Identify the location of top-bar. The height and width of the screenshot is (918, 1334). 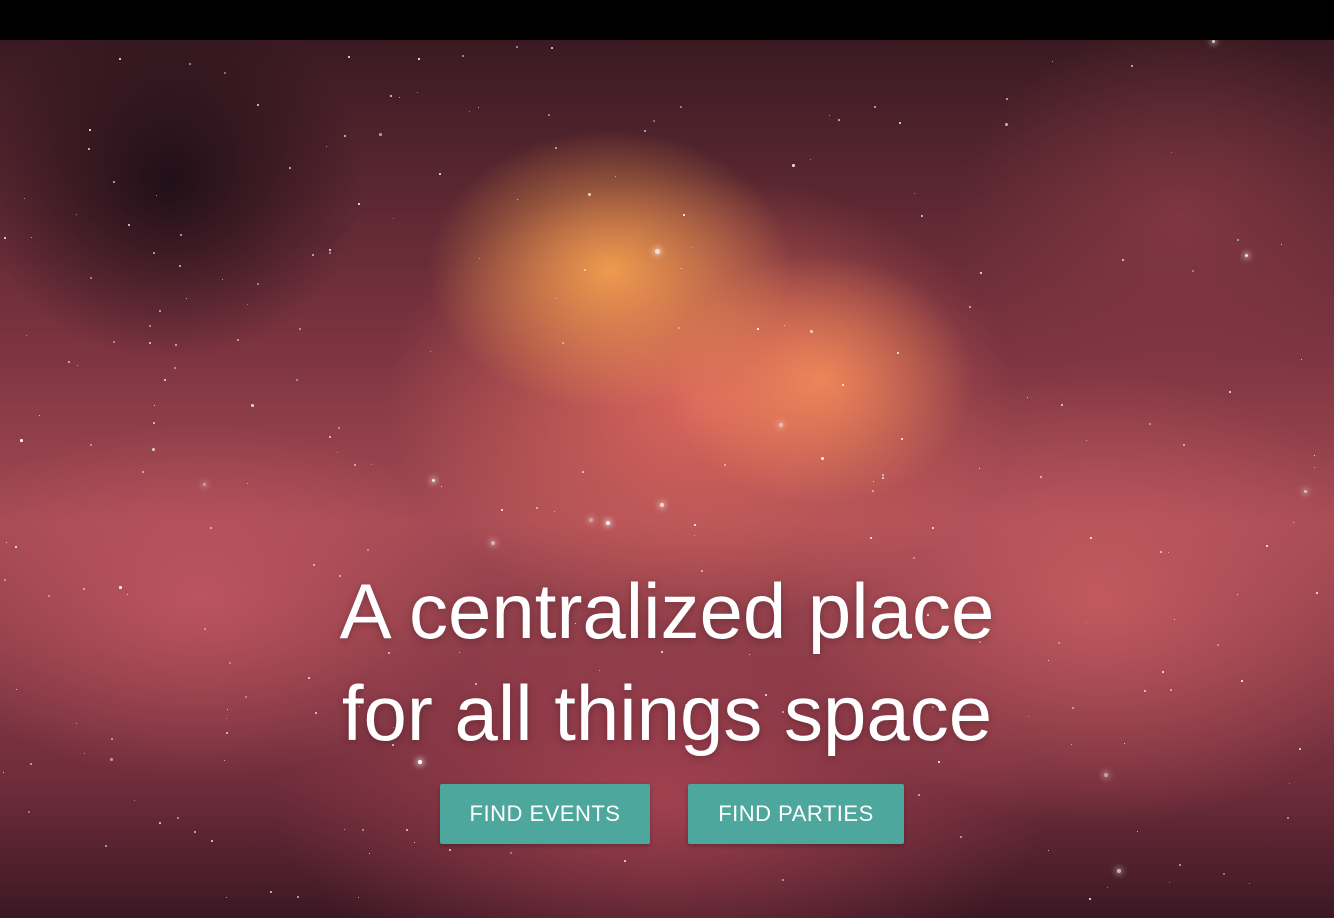
(667, 20).